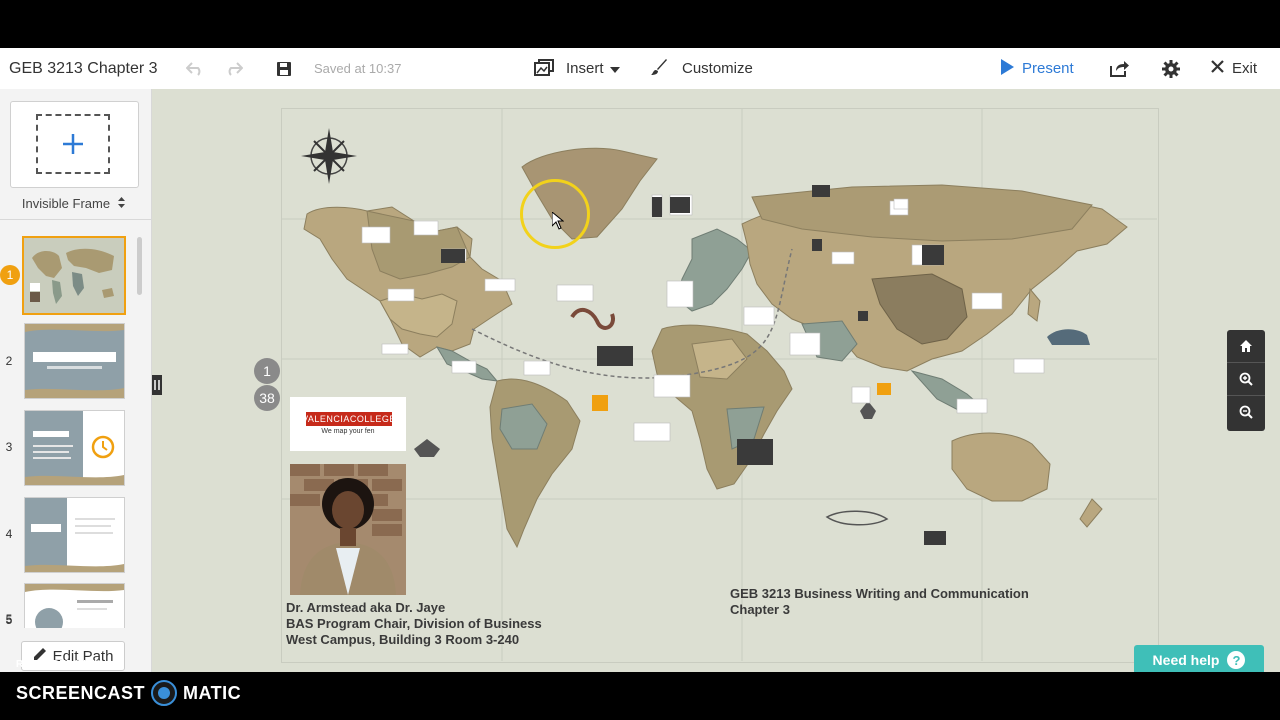  I want to click on divider, so click(75, 219).